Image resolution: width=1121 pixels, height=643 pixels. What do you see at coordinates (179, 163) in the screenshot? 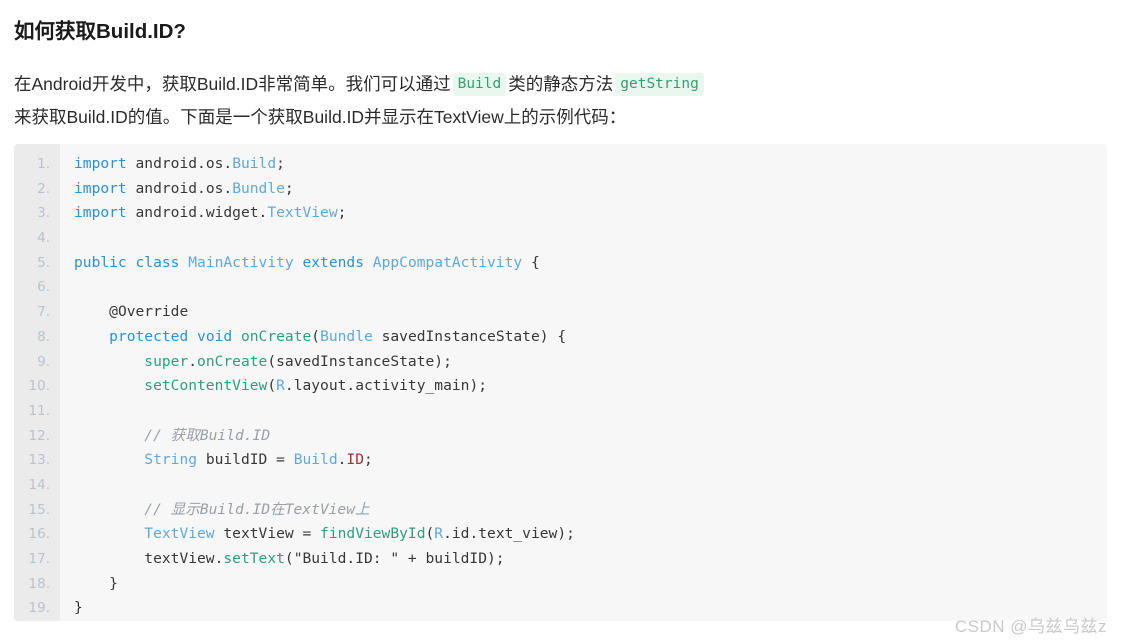
I see `code-line: import android.os.Build;` at bounding box center [179, 163].